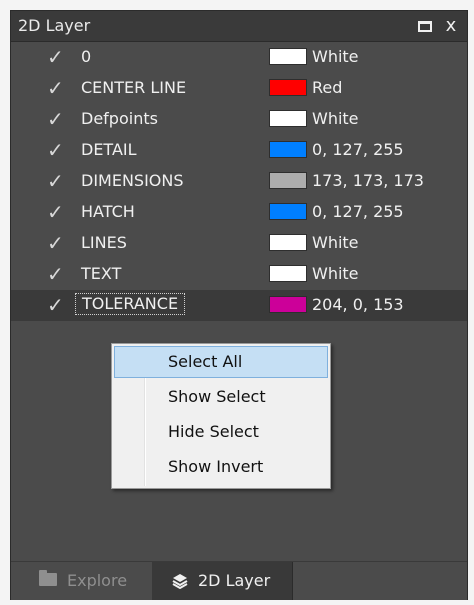 Image resolution: width=474 pixels, height=605 pixels. I want to click on layer-color-label: 204, 0, 153, so click(358, 304).